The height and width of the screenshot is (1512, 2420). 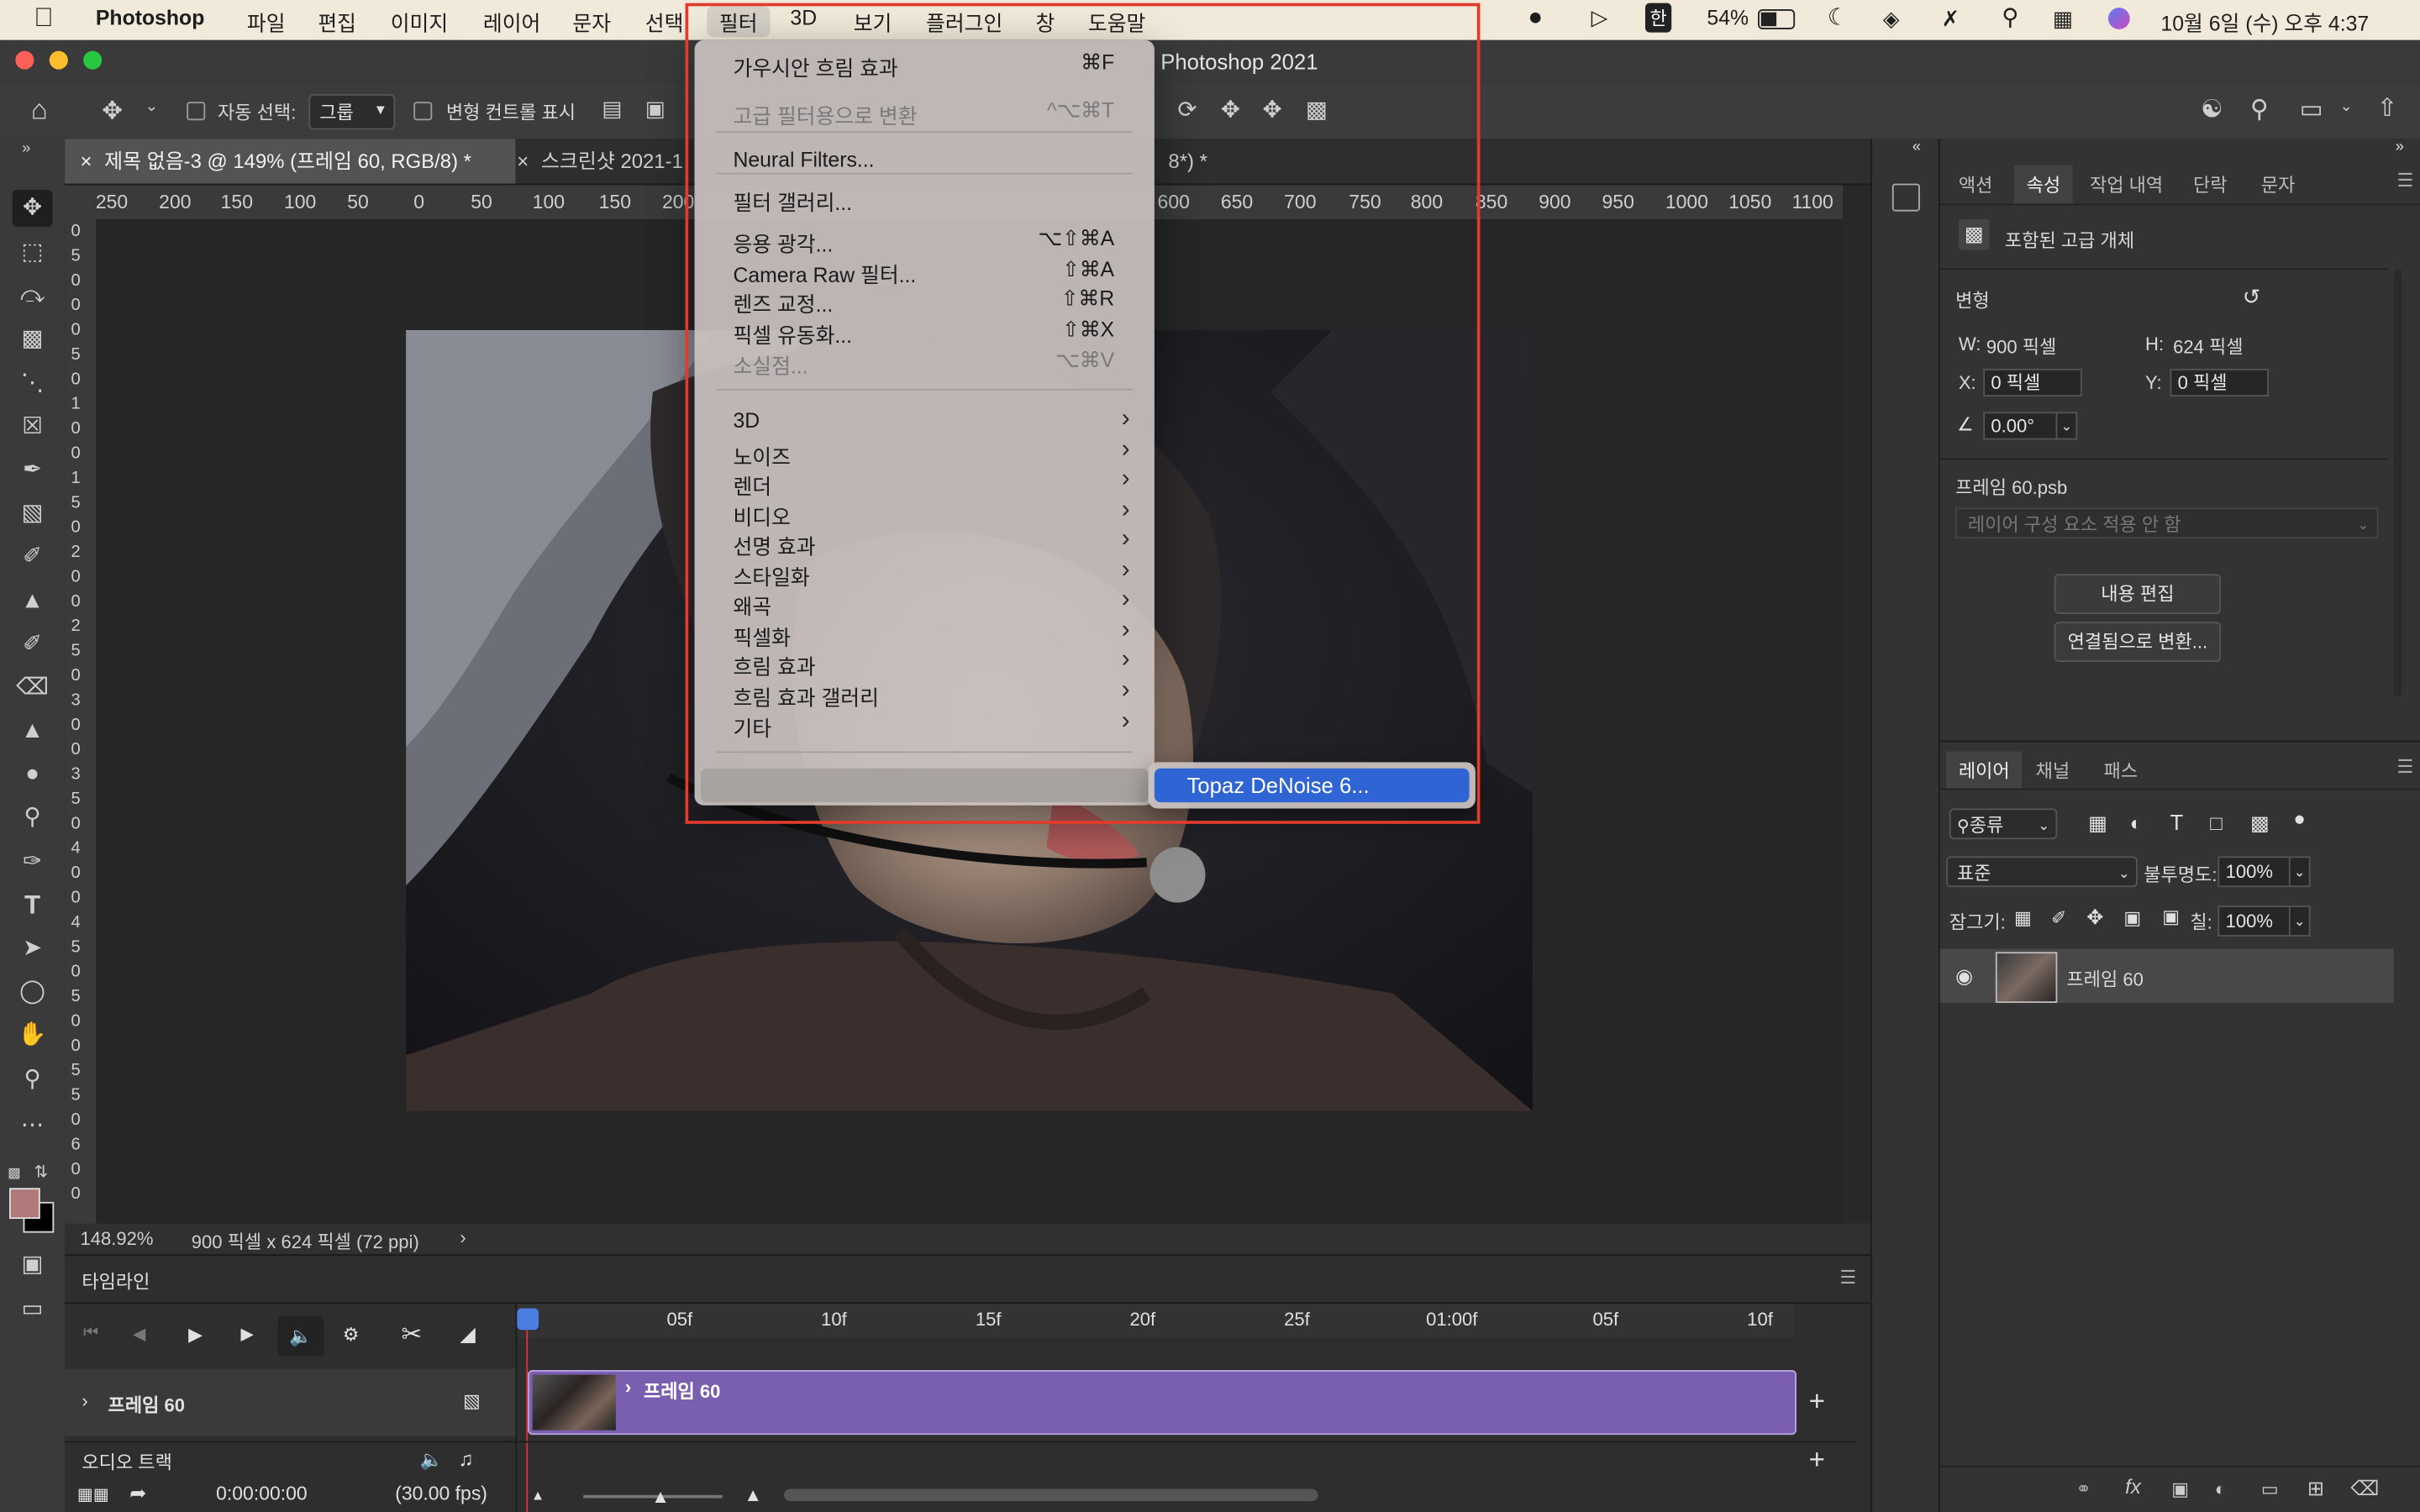 I want to click on input-method-indicator: 한, so click(x=1658, y=18).